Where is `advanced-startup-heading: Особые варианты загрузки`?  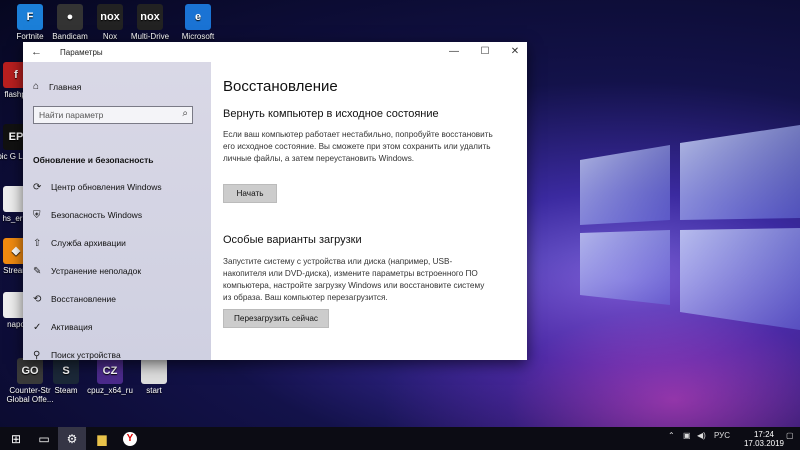 advanced-startup-heading: Особые варианты загрузки is located at coordinates (292, 240).